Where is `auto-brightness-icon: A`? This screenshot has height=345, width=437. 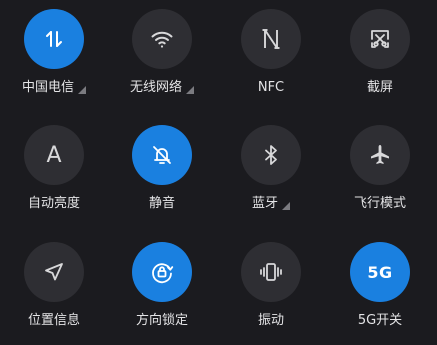 auto-brightness-icon: A is located at coordinates (54, 155).